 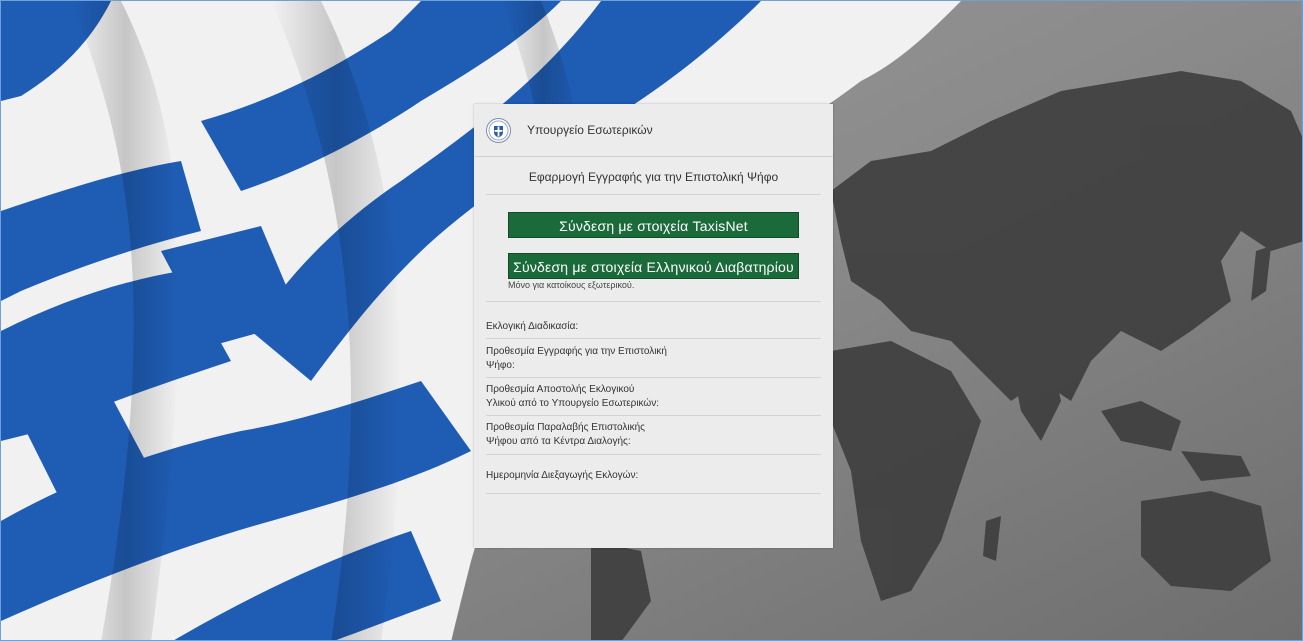 I want to click on election-date-row: Ημερομηνία Διεξαγωγής Εκλογών:, so click(x=653, y=474).